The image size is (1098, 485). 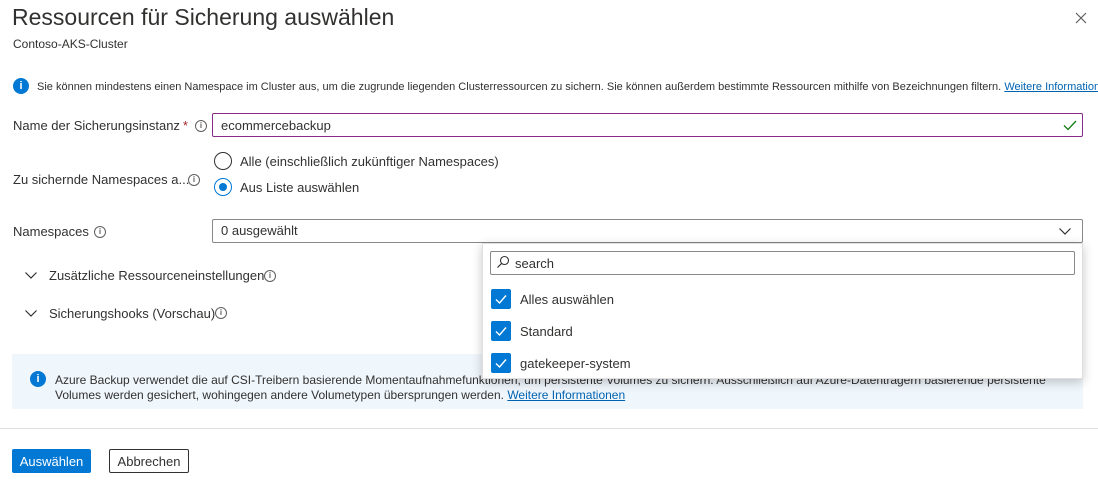 I want to click on cancel-button: Abbrechen, so click(x=149, y=461).